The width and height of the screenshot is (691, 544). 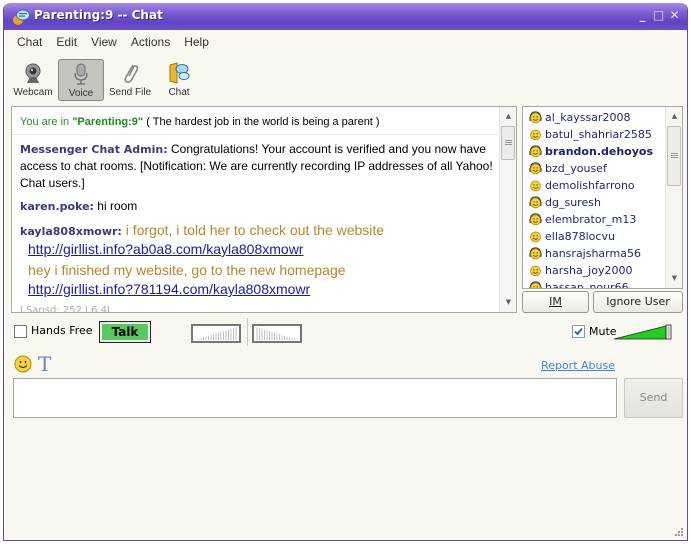 What do you see at coordinates (587, 285) in the screenshot?
I see `user-name: hassan_nour66` at bounding box center [587, 285].